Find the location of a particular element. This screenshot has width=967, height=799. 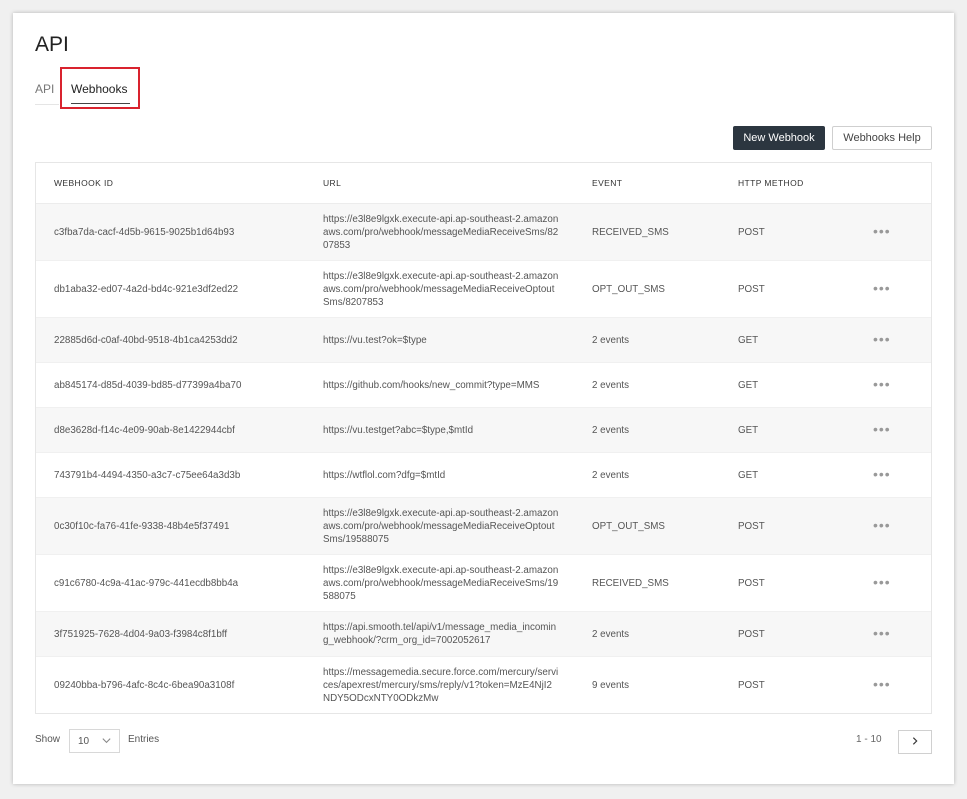

webhook-id-cell: db1aba32-ed07-4a2d-bd4c-921e3df2ed22 is located at coordinates (179, 289).